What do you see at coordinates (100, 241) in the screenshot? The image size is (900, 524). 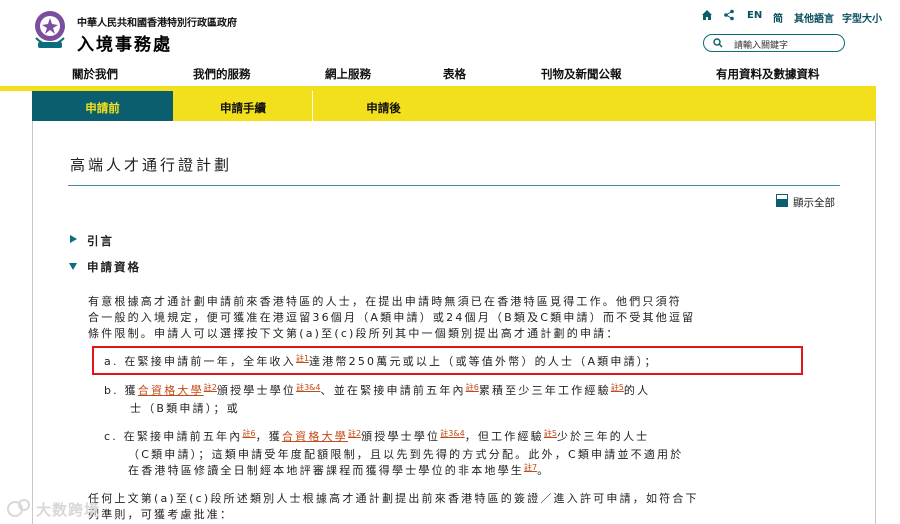 I see `section-introduction: 引言` at bounding box center [100, 241].